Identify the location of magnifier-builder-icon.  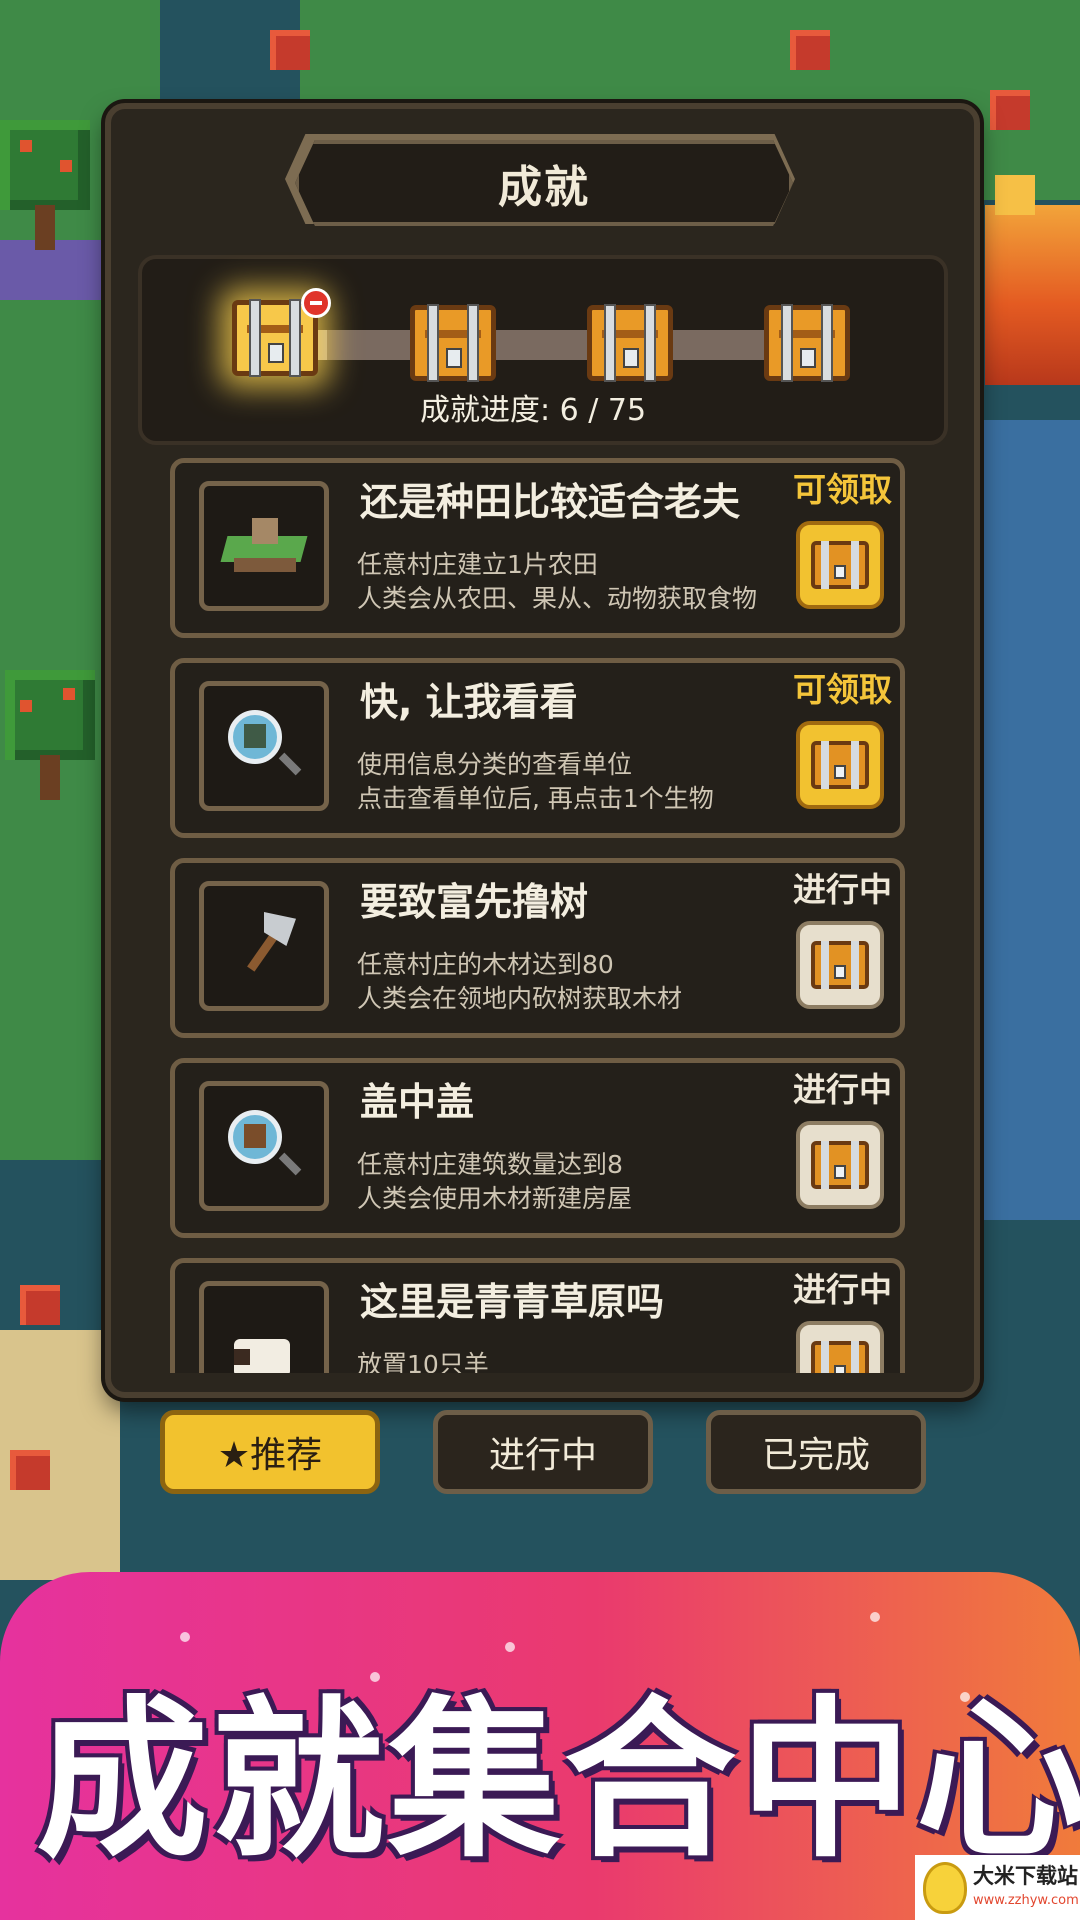
(264, 1146).